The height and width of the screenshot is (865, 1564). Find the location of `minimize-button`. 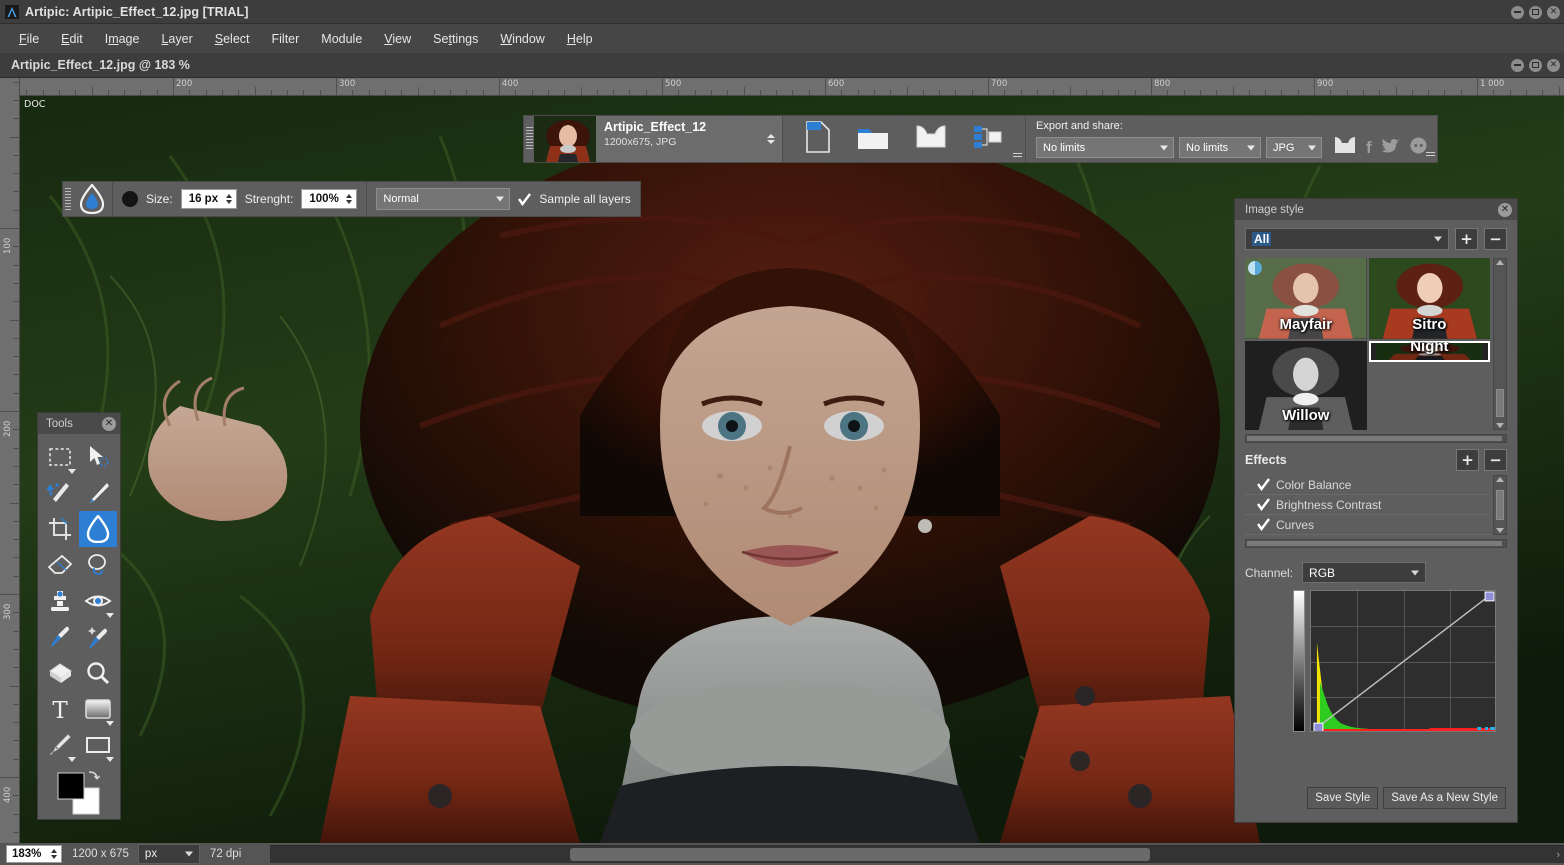

minimize-button is located at coordinates (1517, 12).